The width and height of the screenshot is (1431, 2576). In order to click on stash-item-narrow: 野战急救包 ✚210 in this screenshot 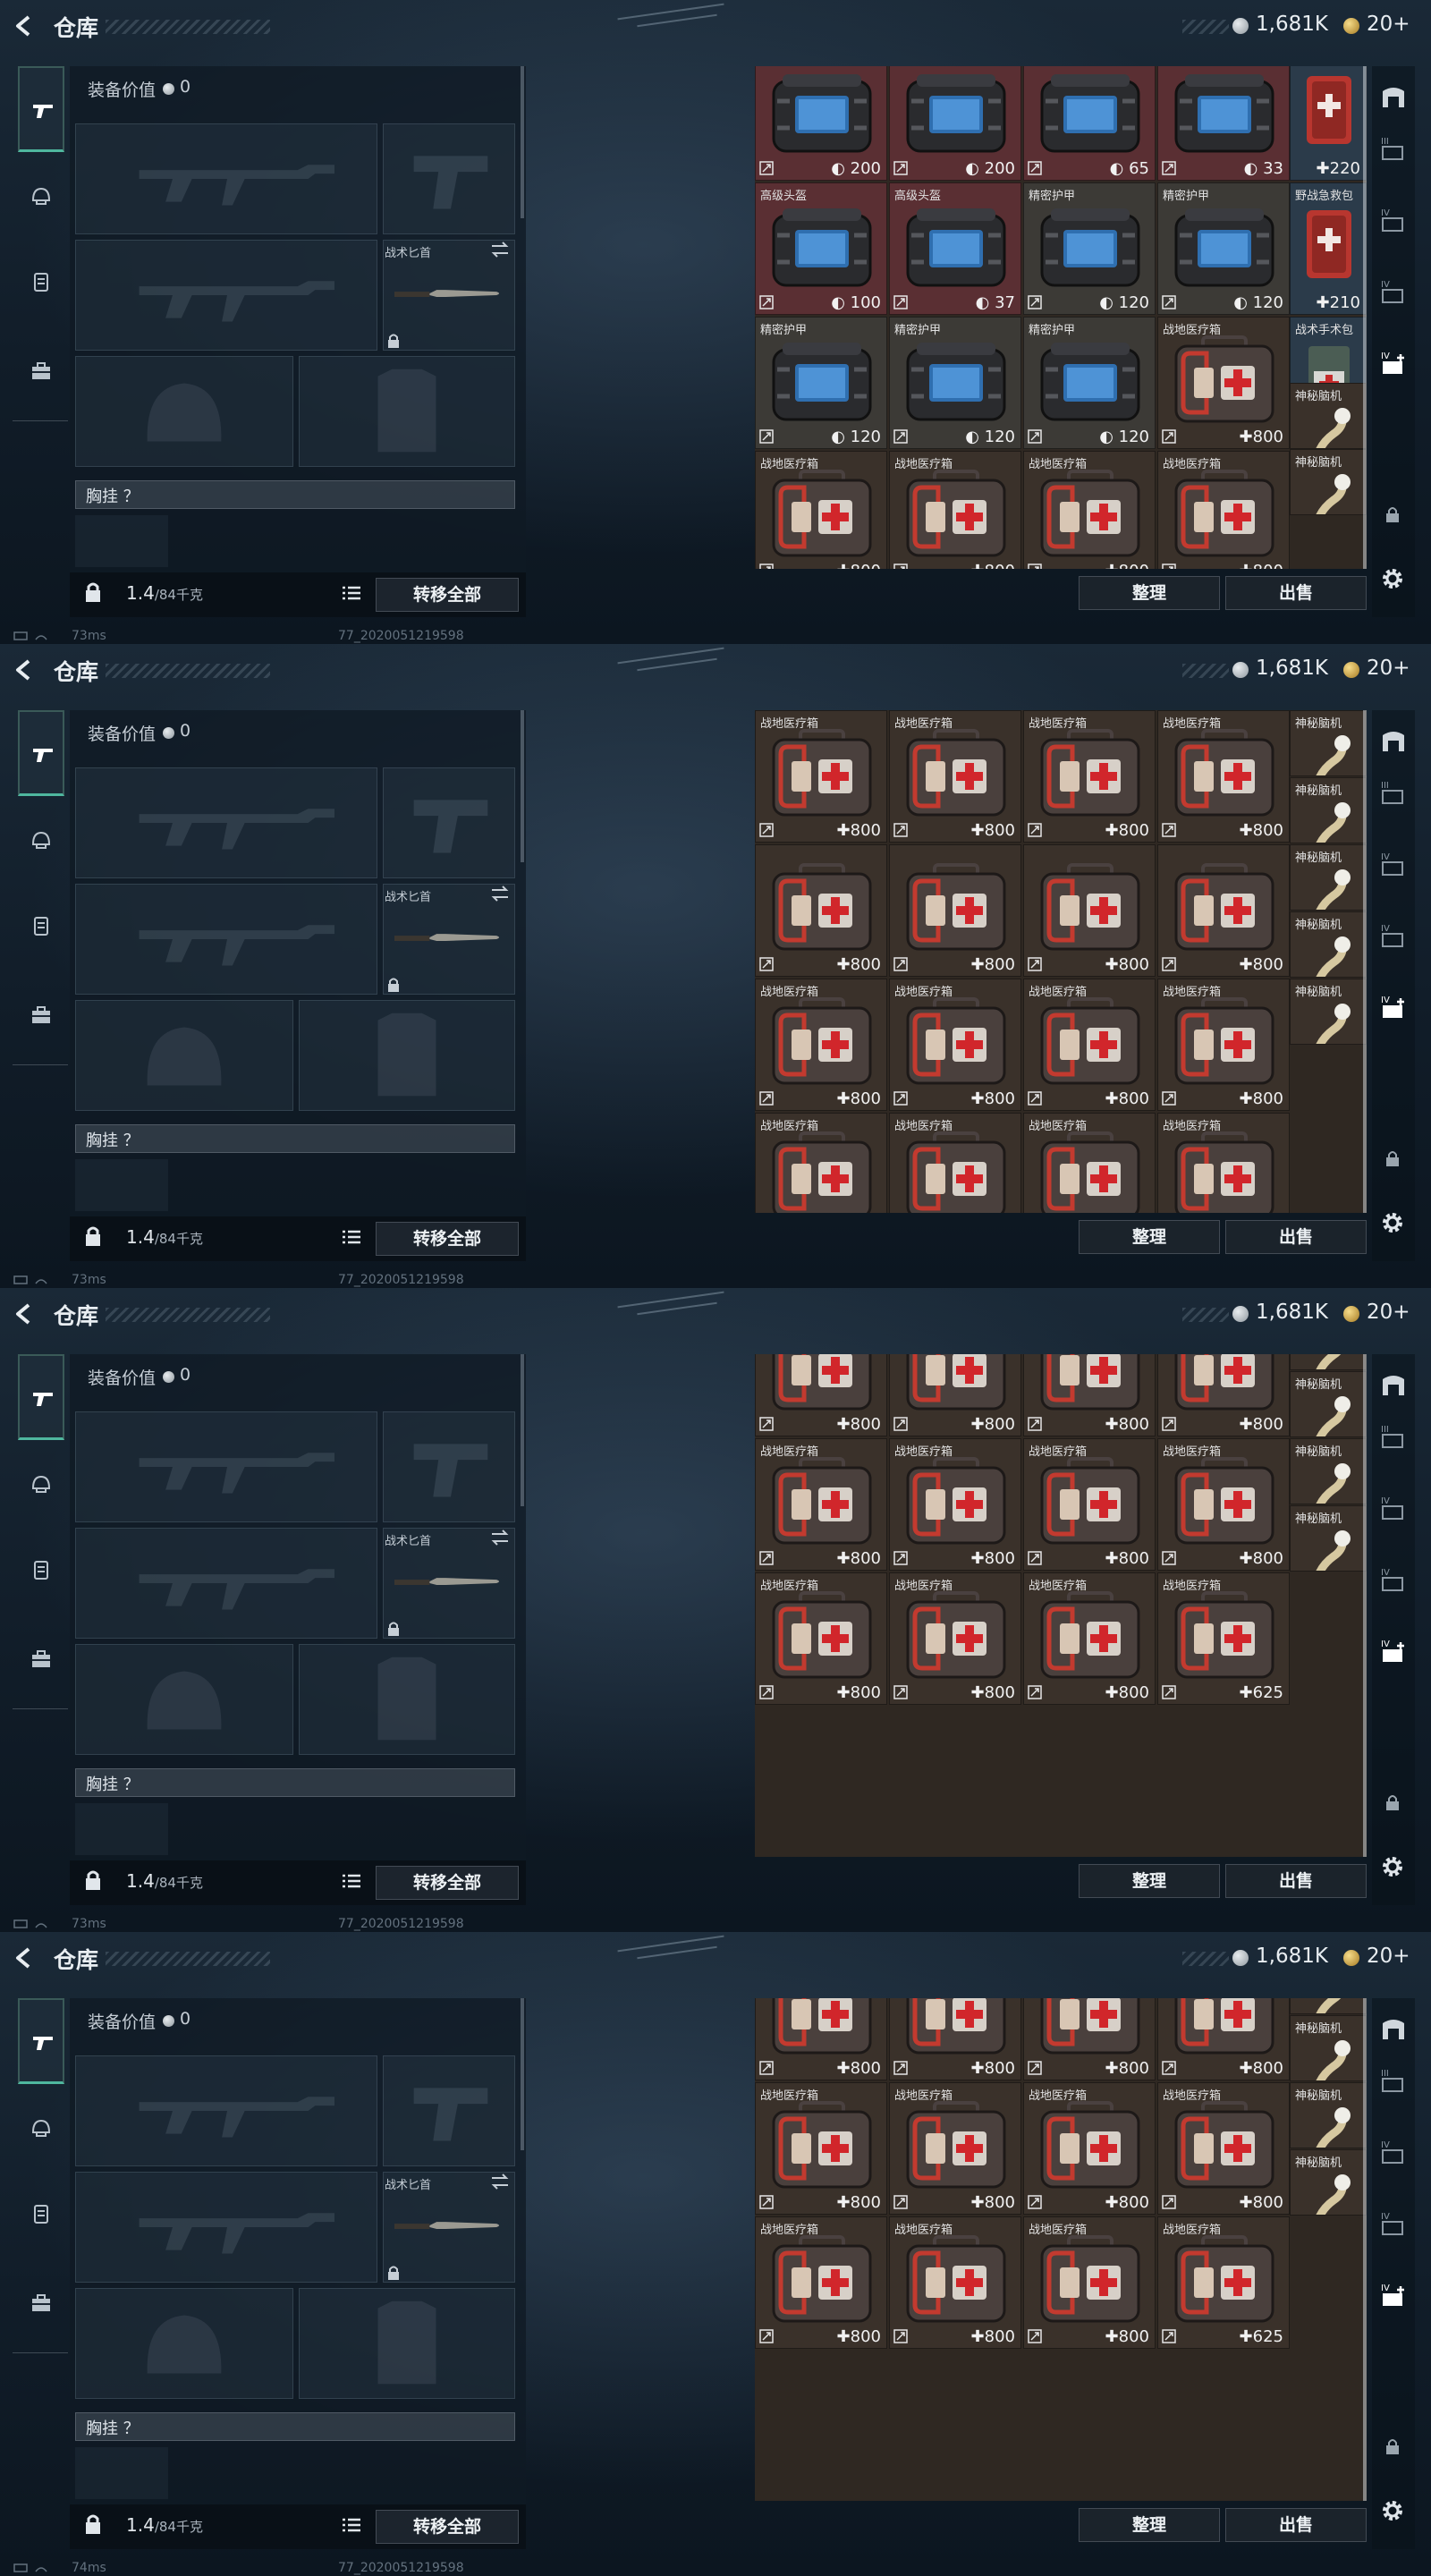, I will do `click(1328, 248)`.